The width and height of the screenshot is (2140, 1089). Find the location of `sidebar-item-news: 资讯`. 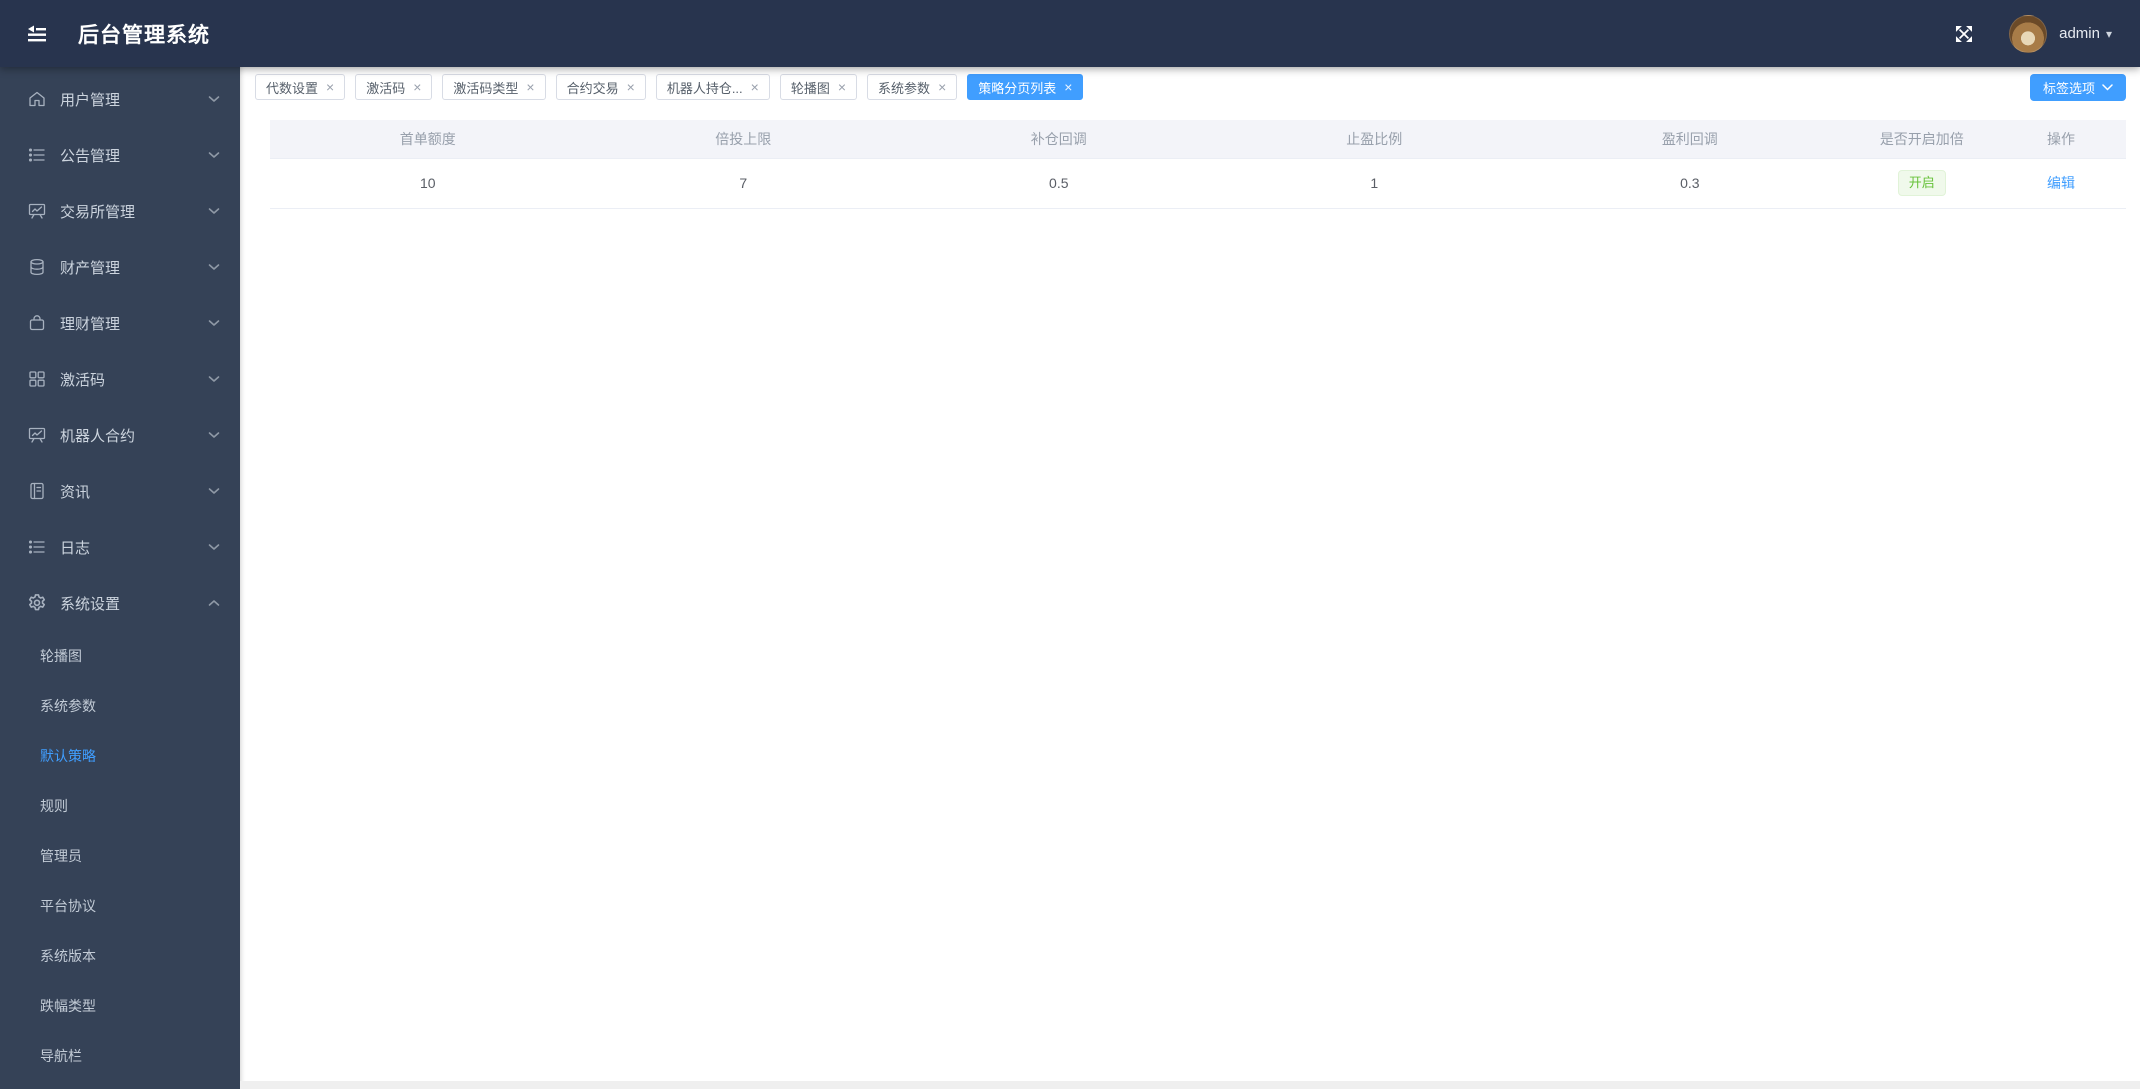

sidebar-item-news: 资讯 is located at coordinates (120, 491).